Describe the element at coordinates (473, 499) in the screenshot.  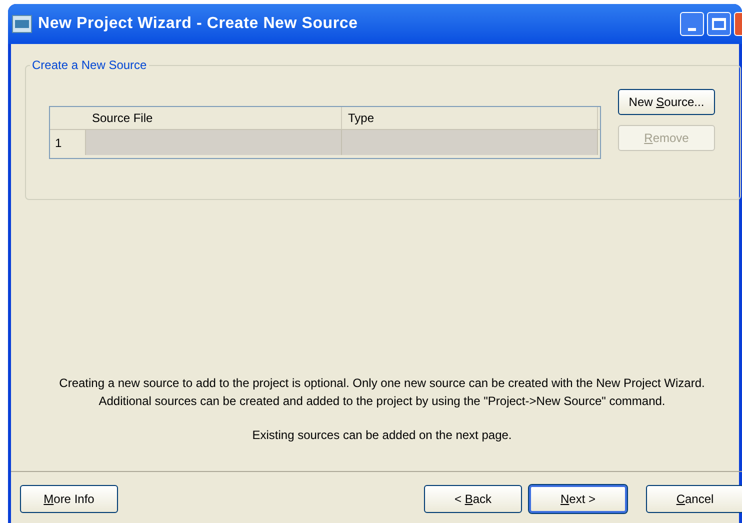
I see `back-button: < Back` at that location.